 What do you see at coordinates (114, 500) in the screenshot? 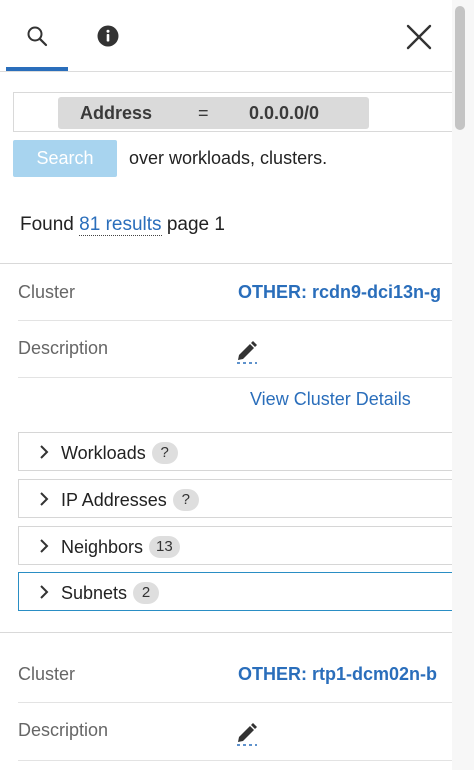
I see `section-label: IP Addresses` at bounding box center [114, 500].